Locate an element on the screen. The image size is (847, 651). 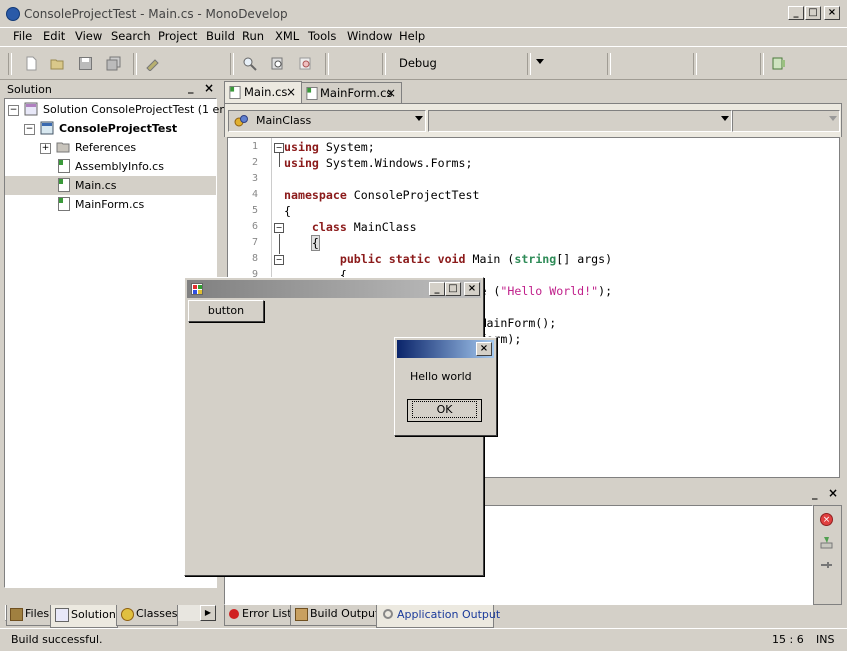
stop-icon: × is located at coordinates (826, 519).